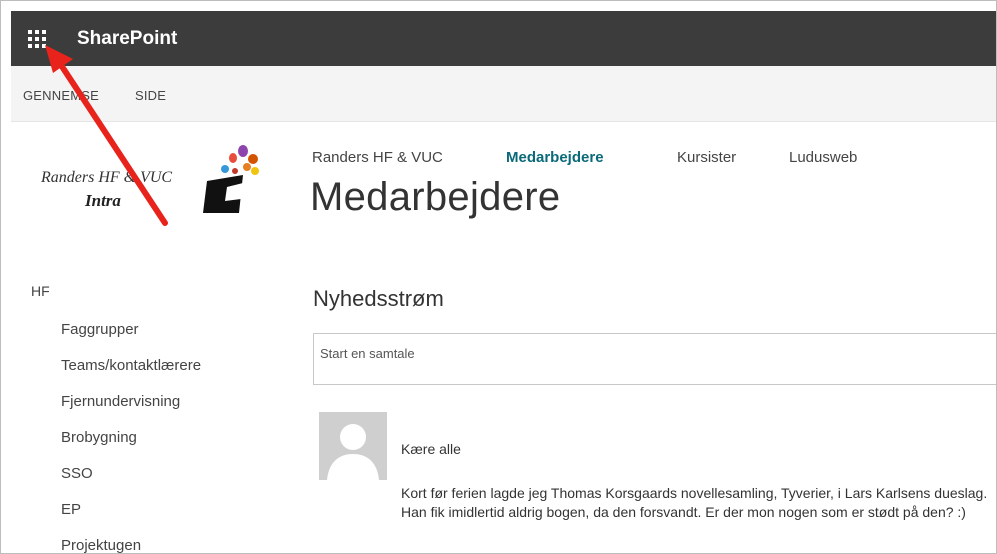 The height and width of the screenshot is (554, 997). What do you see at coordinates (40, 291) in the screenshot?
I see `leftnav-heading-hf: HF` at bounding box center [40, 291].